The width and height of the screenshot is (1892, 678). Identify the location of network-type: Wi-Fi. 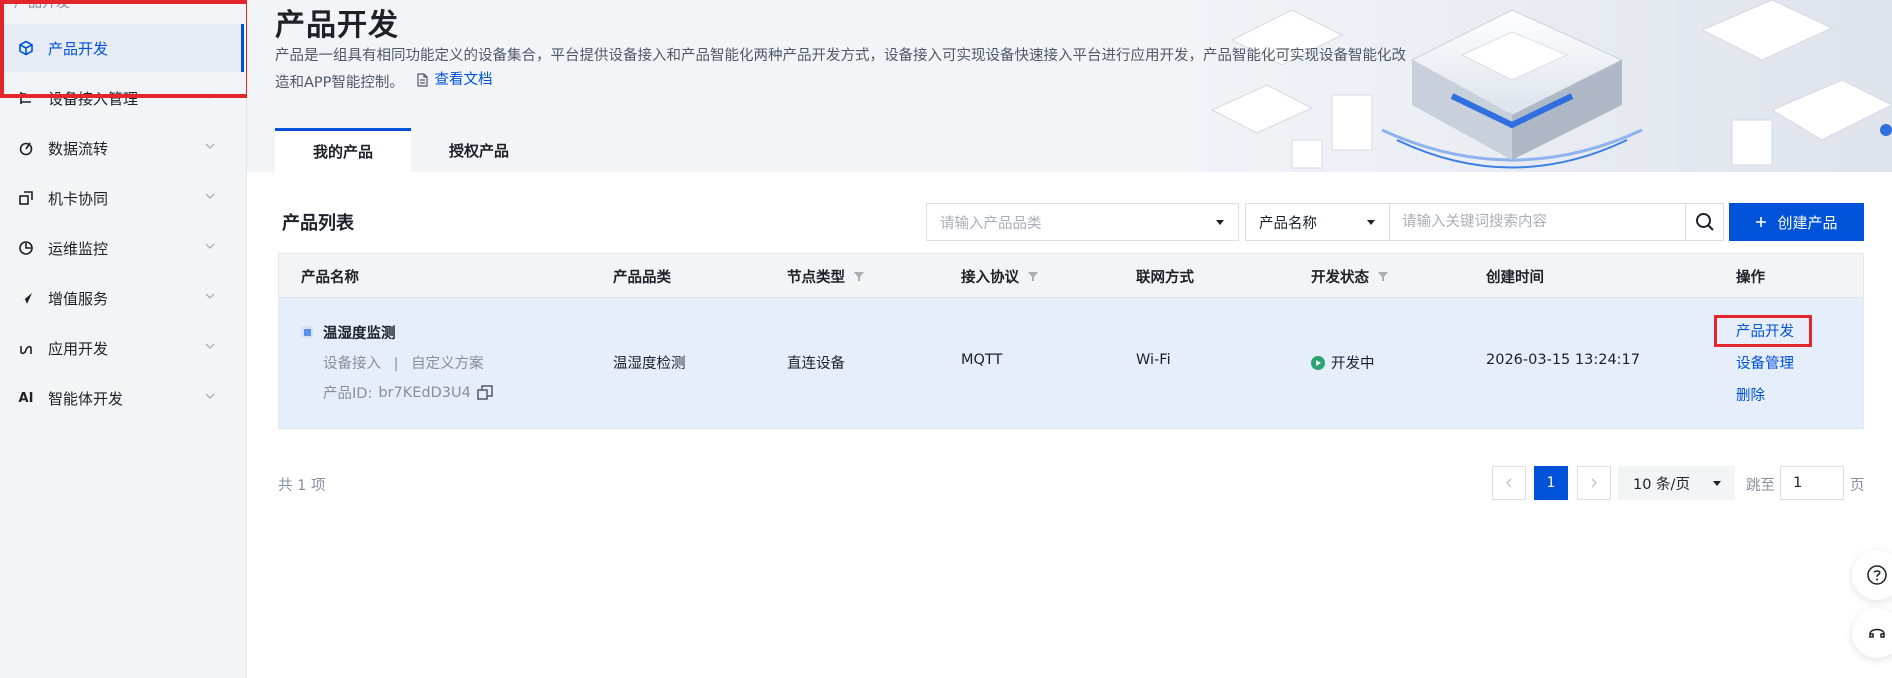
(1153, 360).